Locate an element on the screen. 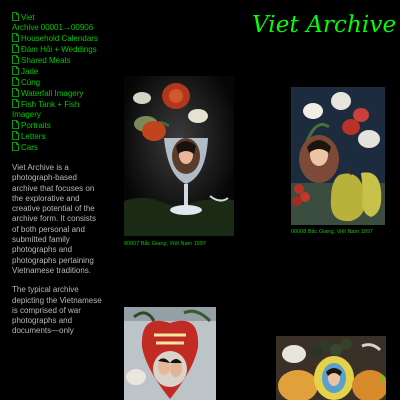 This screenshot has height=400, width=400. nav-link-label: Cúng is located at coordinates (30, 82).